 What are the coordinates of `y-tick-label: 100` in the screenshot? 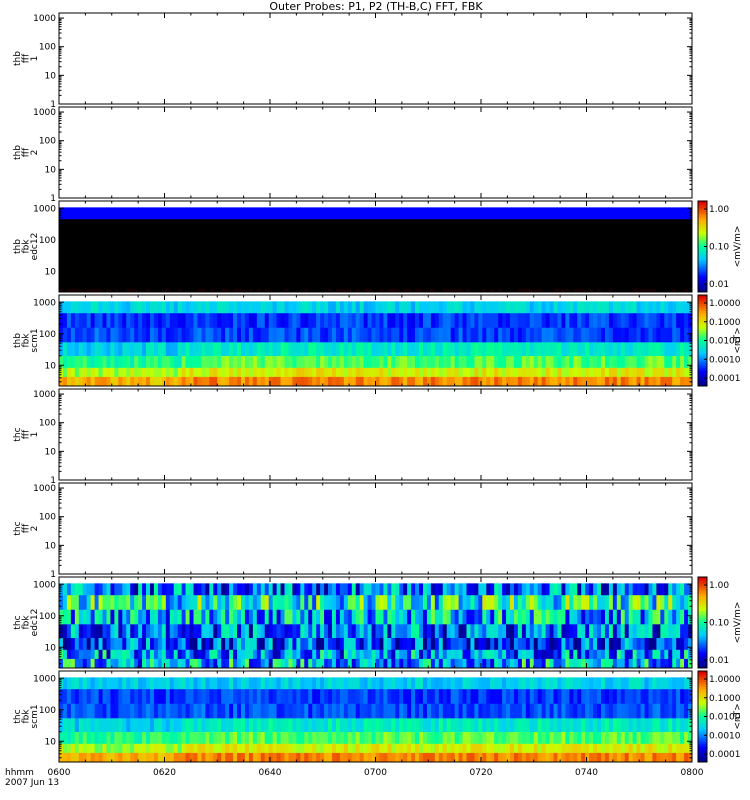 It's located at (47, 142).